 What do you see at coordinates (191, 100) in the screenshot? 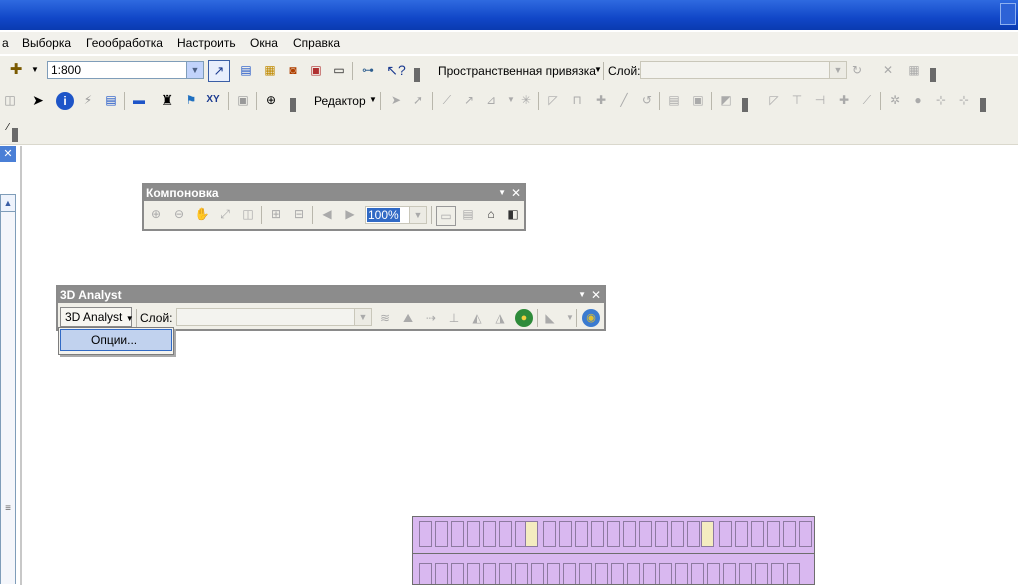
I see `find-route-icon: ⚑` at bounding box center [191, 100].